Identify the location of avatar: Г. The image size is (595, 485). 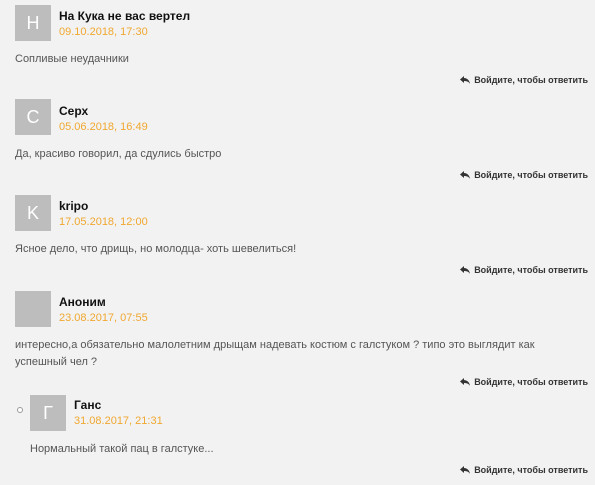
(48, 413).